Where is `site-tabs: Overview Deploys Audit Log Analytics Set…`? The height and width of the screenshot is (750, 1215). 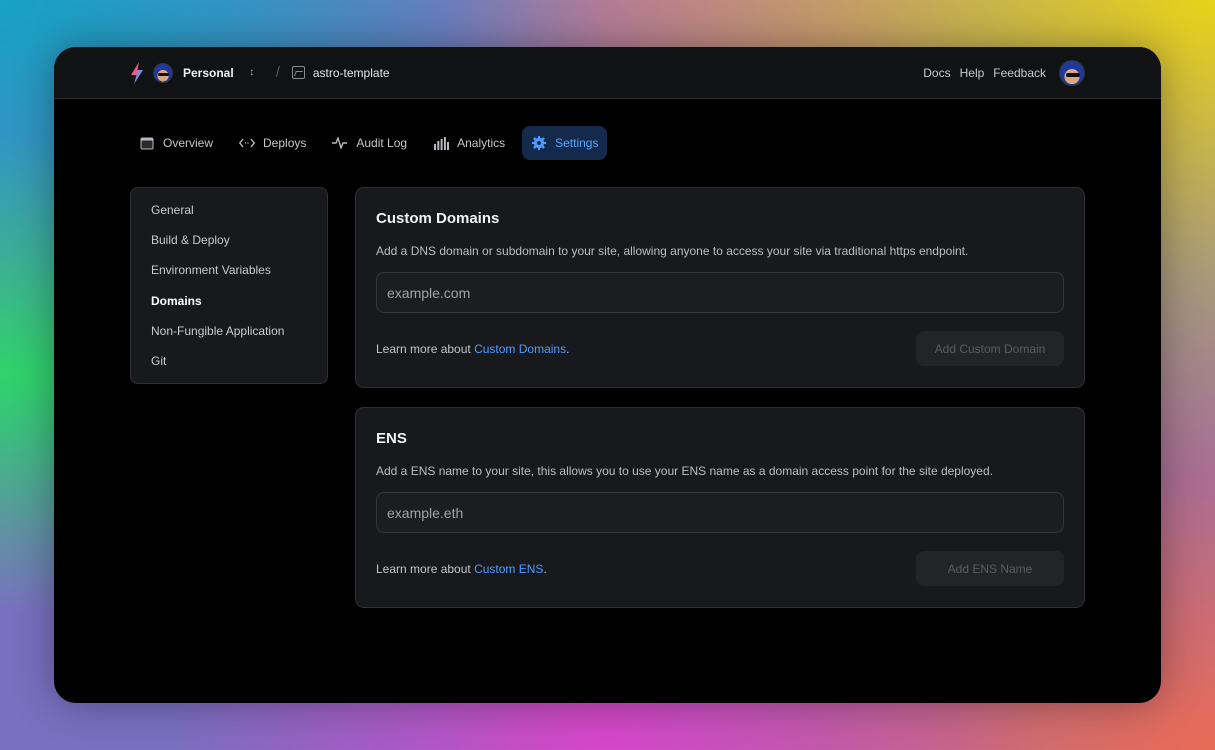 site-tabs: Overview Deploys Audit Log Analytics Set… is located at coordinates (369, 143).